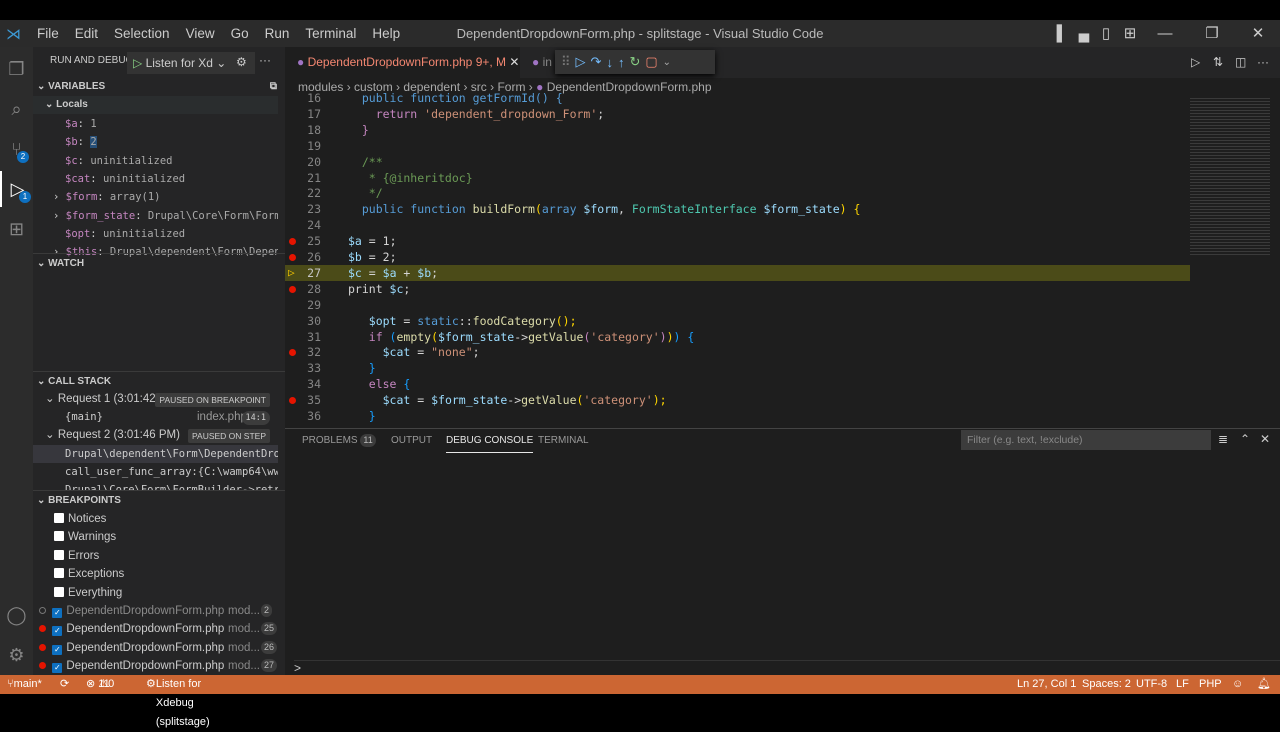  Describe the element at coordinates (1130, 33) in the screenshot. I see `customize-layout-icon: ⊞` at that location.